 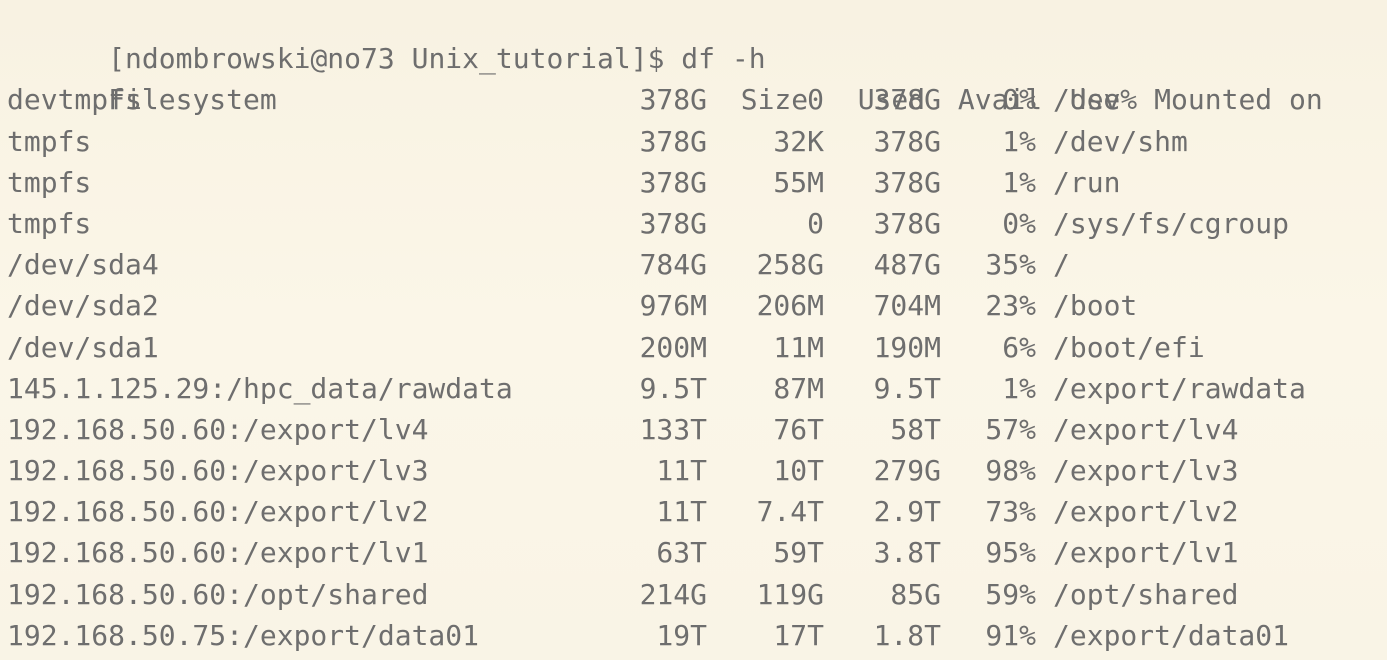 I want to click on table-row: /dev/sda4 784G 258G 487G 35% /, so click(x=694, y=264).